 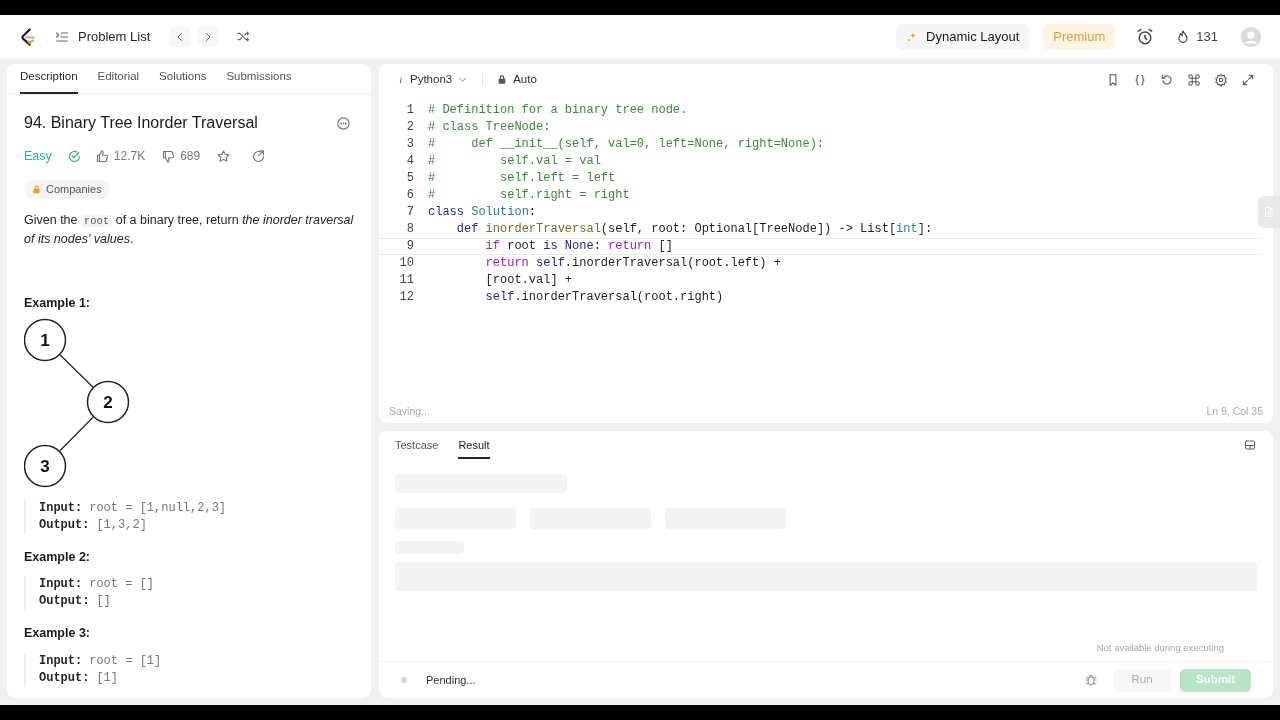 What do you see at coordinates (409, 195) in the screenshot?
I see `line-number: 6` at bounding box center [409, 195].